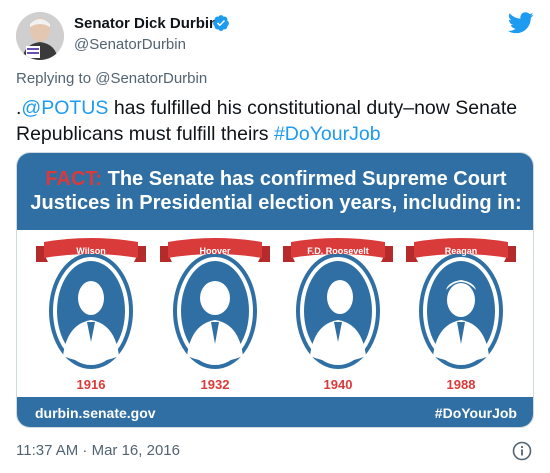 The width and height of the screenshot is (550, 473). I want to click on president-year: 1932, so click(215, 384).